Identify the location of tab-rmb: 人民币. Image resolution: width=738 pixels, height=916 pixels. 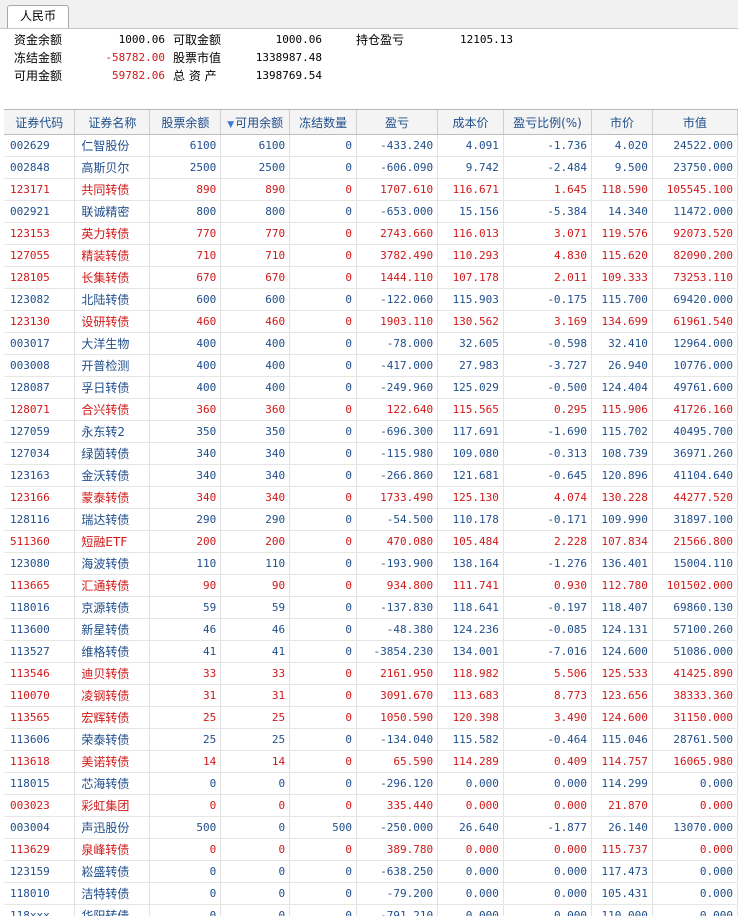
(38, 16).